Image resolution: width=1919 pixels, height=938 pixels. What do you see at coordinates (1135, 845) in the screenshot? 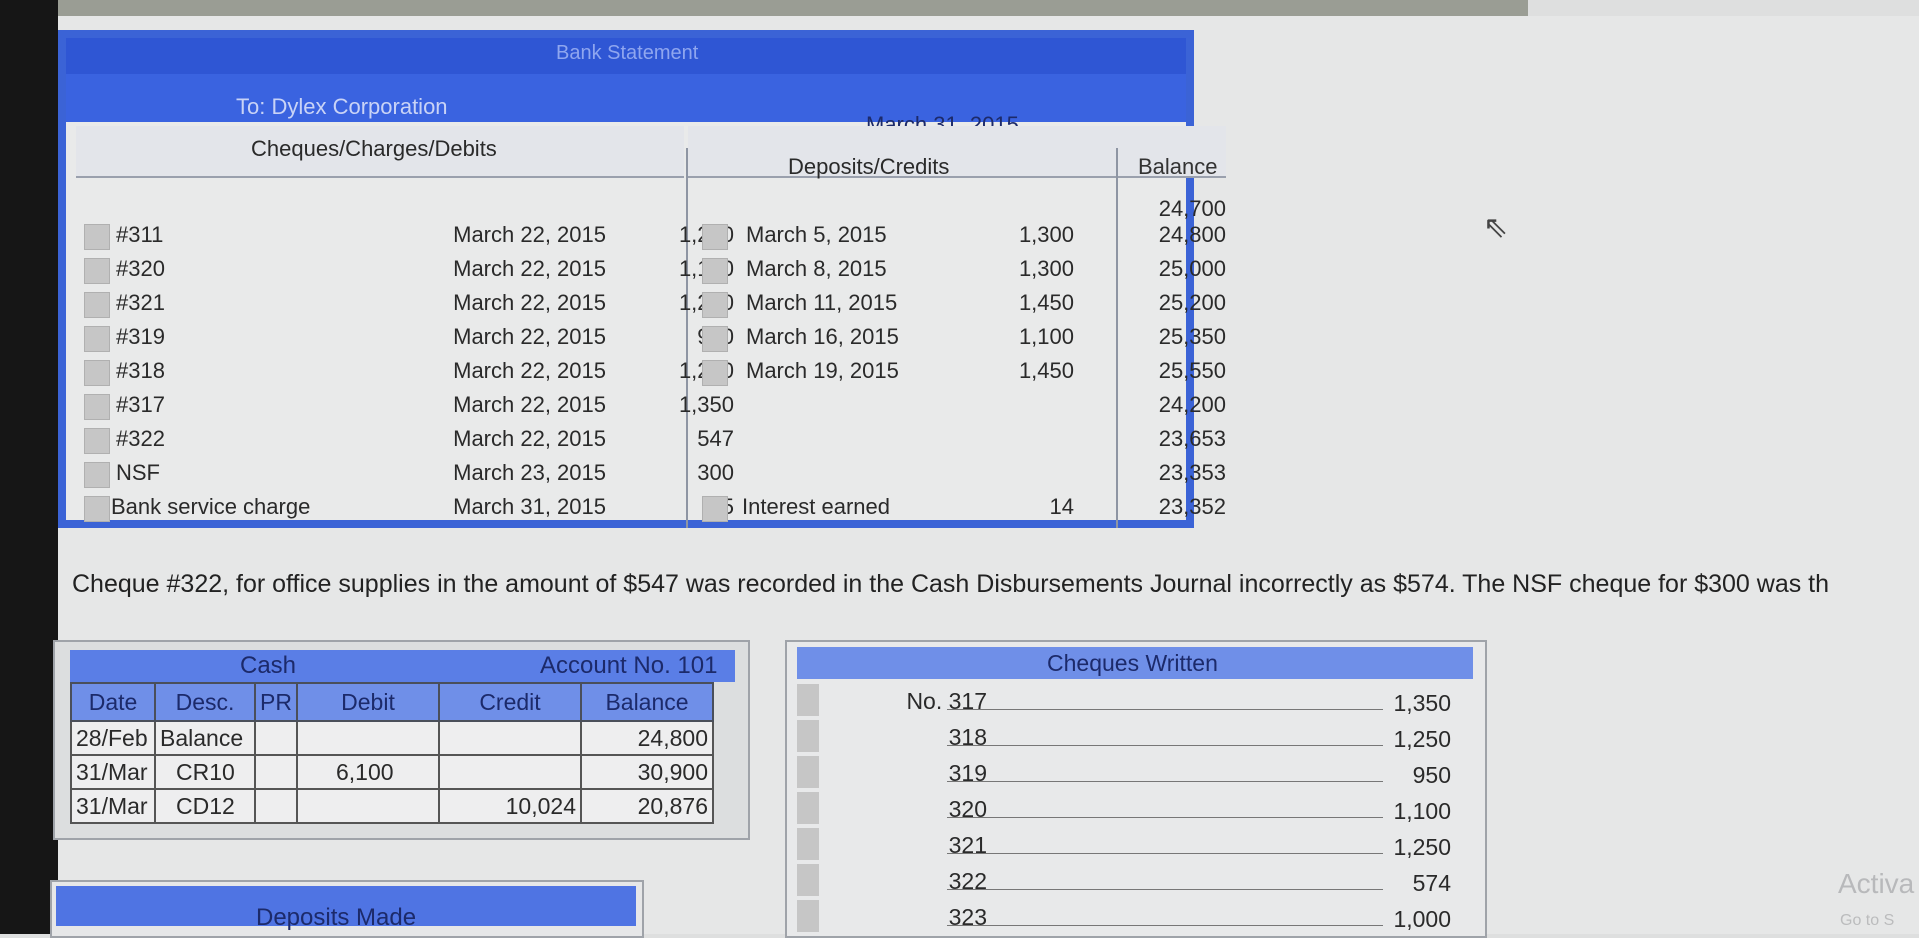
I see `cheque-row: 321 1,250` at bounding box center [1135, 845].